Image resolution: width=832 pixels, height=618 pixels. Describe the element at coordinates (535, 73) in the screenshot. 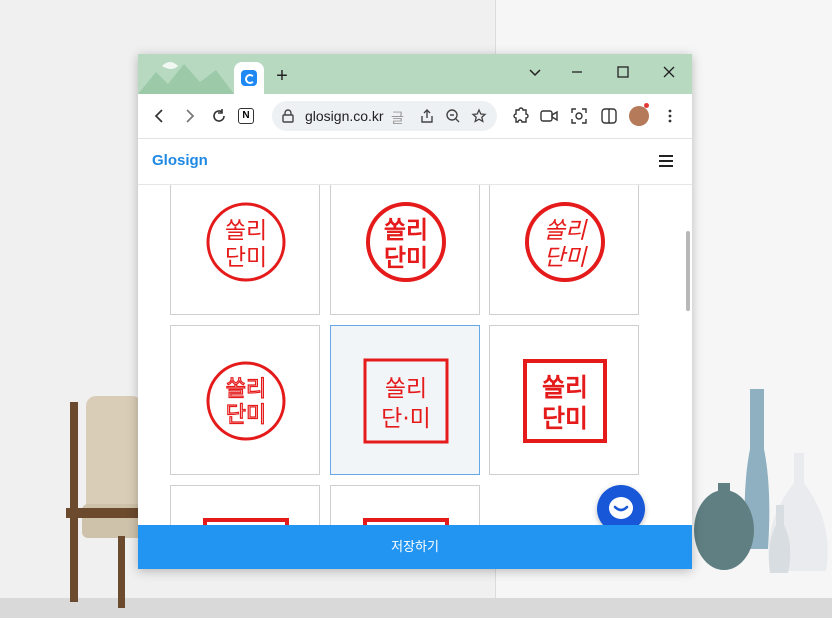

I see `chevron-down-icon` at that location.